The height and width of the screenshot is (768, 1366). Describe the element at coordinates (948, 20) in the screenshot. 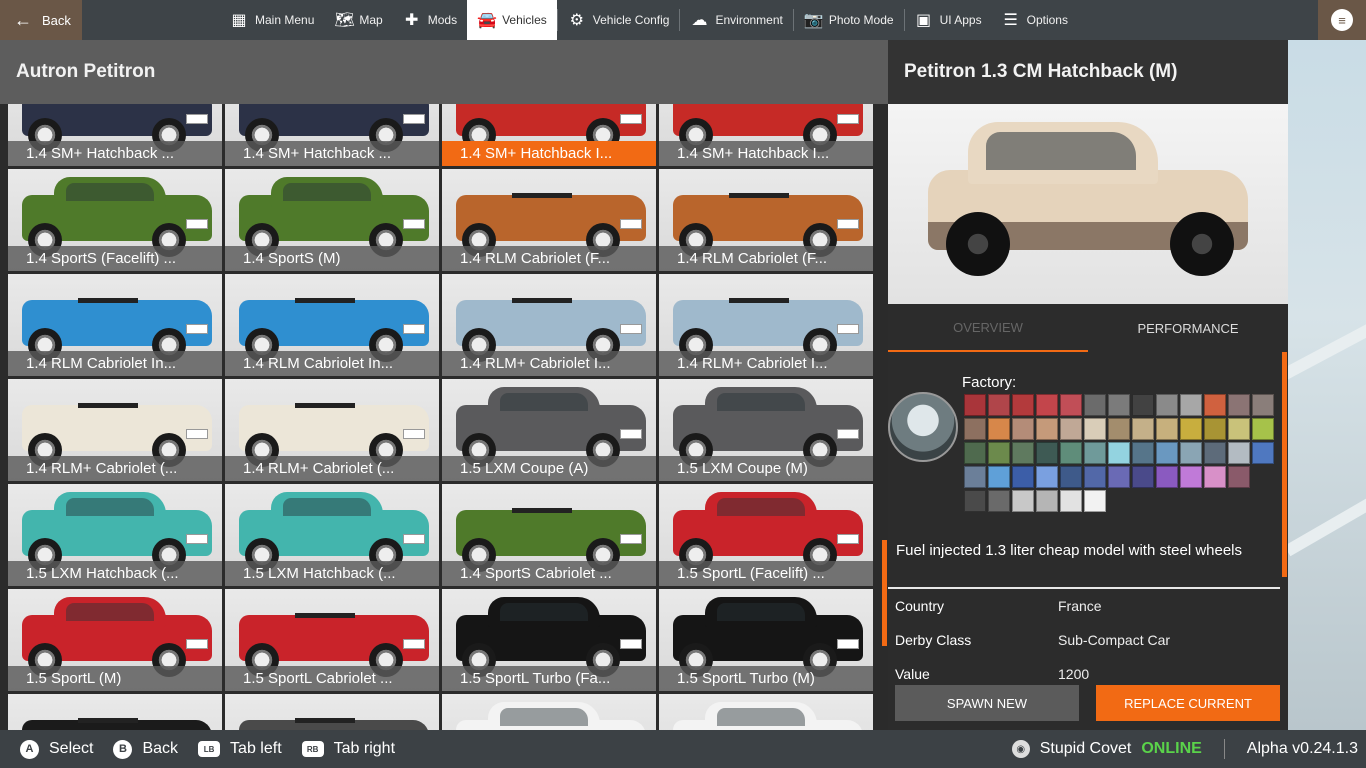

I see `tab-ui-apps: ▣ UI Apps` at that location.